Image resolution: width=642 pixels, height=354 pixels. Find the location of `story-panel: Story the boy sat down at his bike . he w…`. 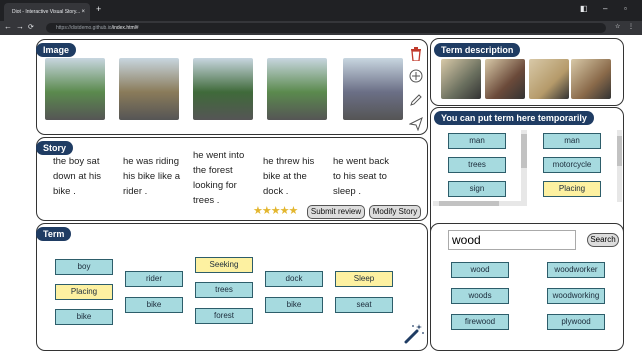

story-panel: Story the boy sat down at his bike . he w… is located at coordinates (232, 179).